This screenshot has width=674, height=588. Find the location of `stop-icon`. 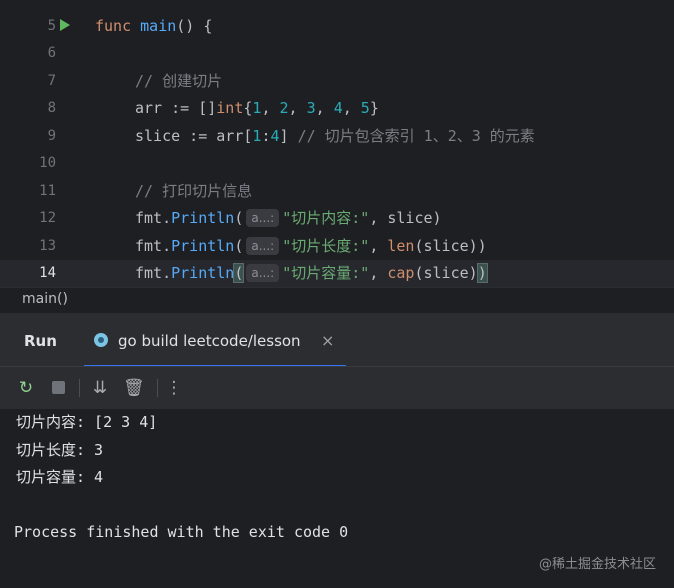

stop-icon is located at coordinates (58, 387).